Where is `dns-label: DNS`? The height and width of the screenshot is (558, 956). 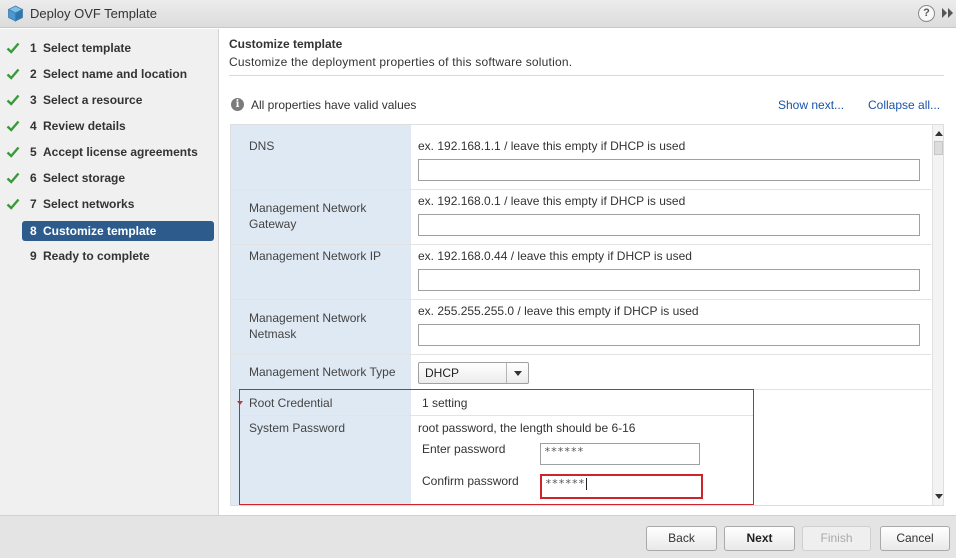 dns-label: DNS is located at coordinates (262, 146).